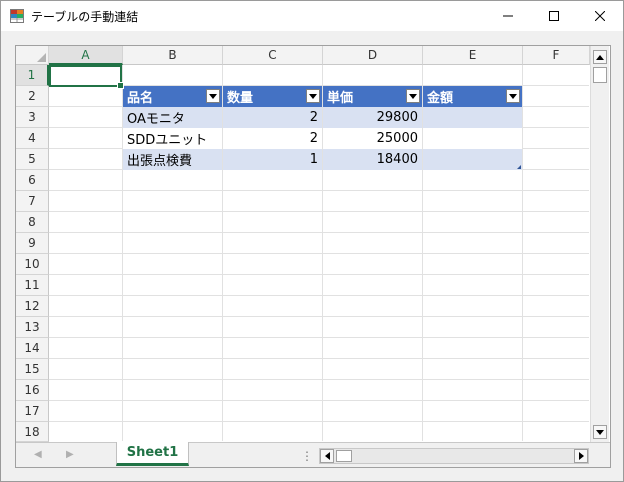 Image resolution: width=624 pixels, height=482 pixels. I want to click on table-cell: 1, so click(272, 159).